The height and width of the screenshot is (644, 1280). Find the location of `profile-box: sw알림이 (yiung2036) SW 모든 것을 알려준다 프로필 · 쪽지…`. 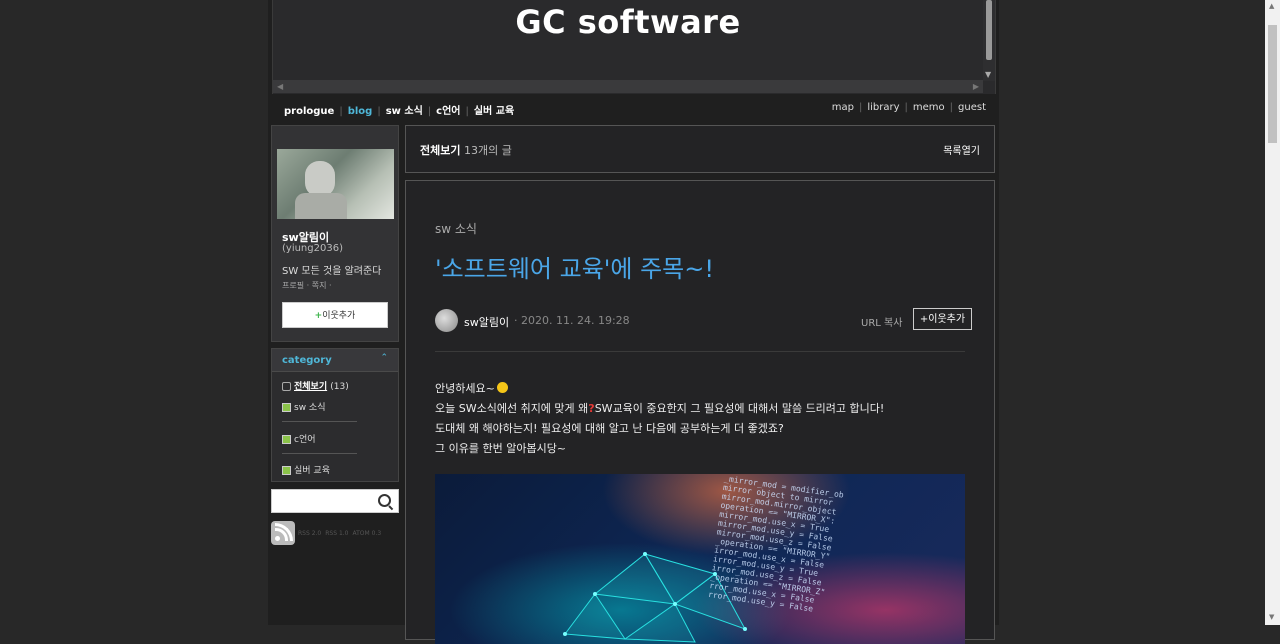

profile-box: sw알림이 (yiung2036) SW 모든 것을 알려준다 프로필 · 쪽지… is located at coordinates (335, 233).